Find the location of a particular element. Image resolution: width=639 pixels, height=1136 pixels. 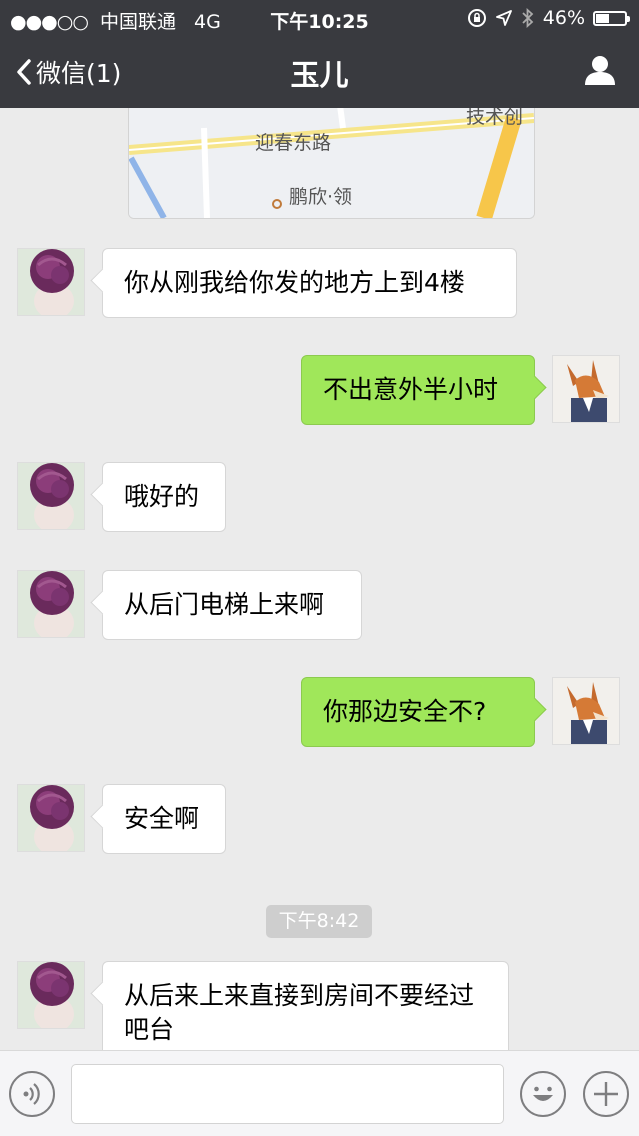

emoji-button is located at coordinates (543, 1094).